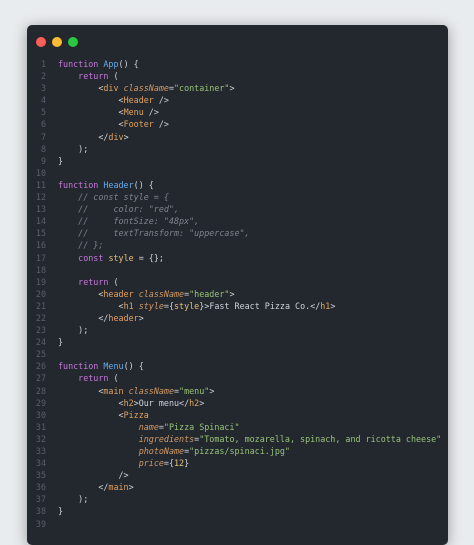 The height and width of the screenshot is (545, 474). What do you see at coordinates (237, 197) in the screenshot?
I see `code-line: 12 // const style = {` at bounding box center [237, 197].